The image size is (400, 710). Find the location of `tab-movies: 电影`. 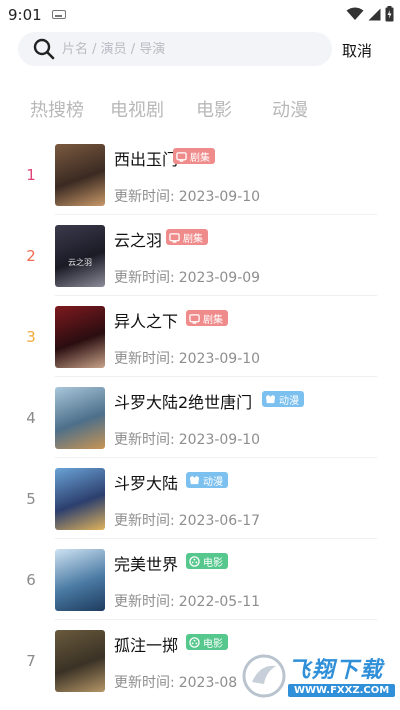

tab-movies: 电影 is located at coordinates (214, 109).